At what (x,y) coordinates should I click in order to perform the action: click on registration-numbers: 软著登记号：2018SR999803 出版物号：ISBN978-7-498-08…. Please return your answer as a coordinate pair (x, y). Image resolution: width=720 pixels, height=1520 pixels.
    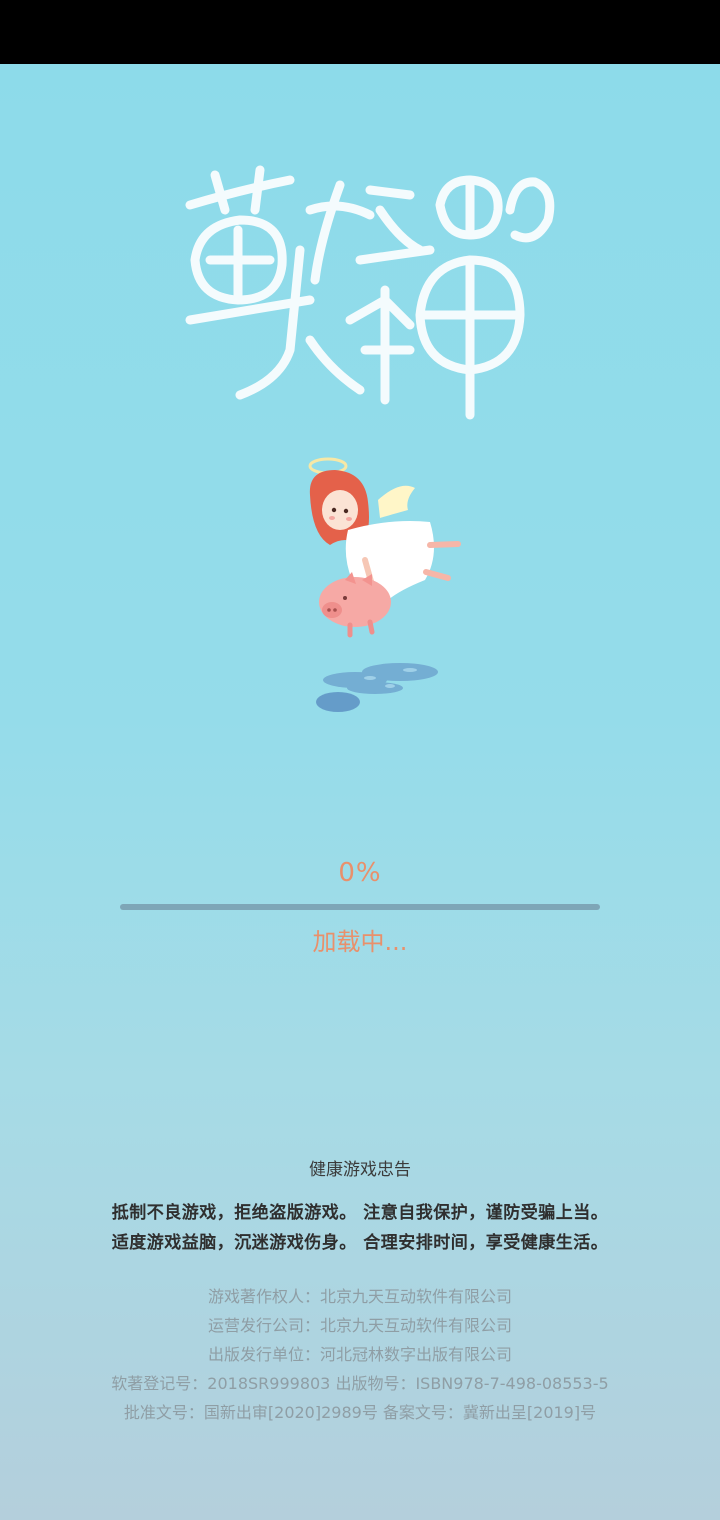
    Looking at the image, I should click on (360, 1383).